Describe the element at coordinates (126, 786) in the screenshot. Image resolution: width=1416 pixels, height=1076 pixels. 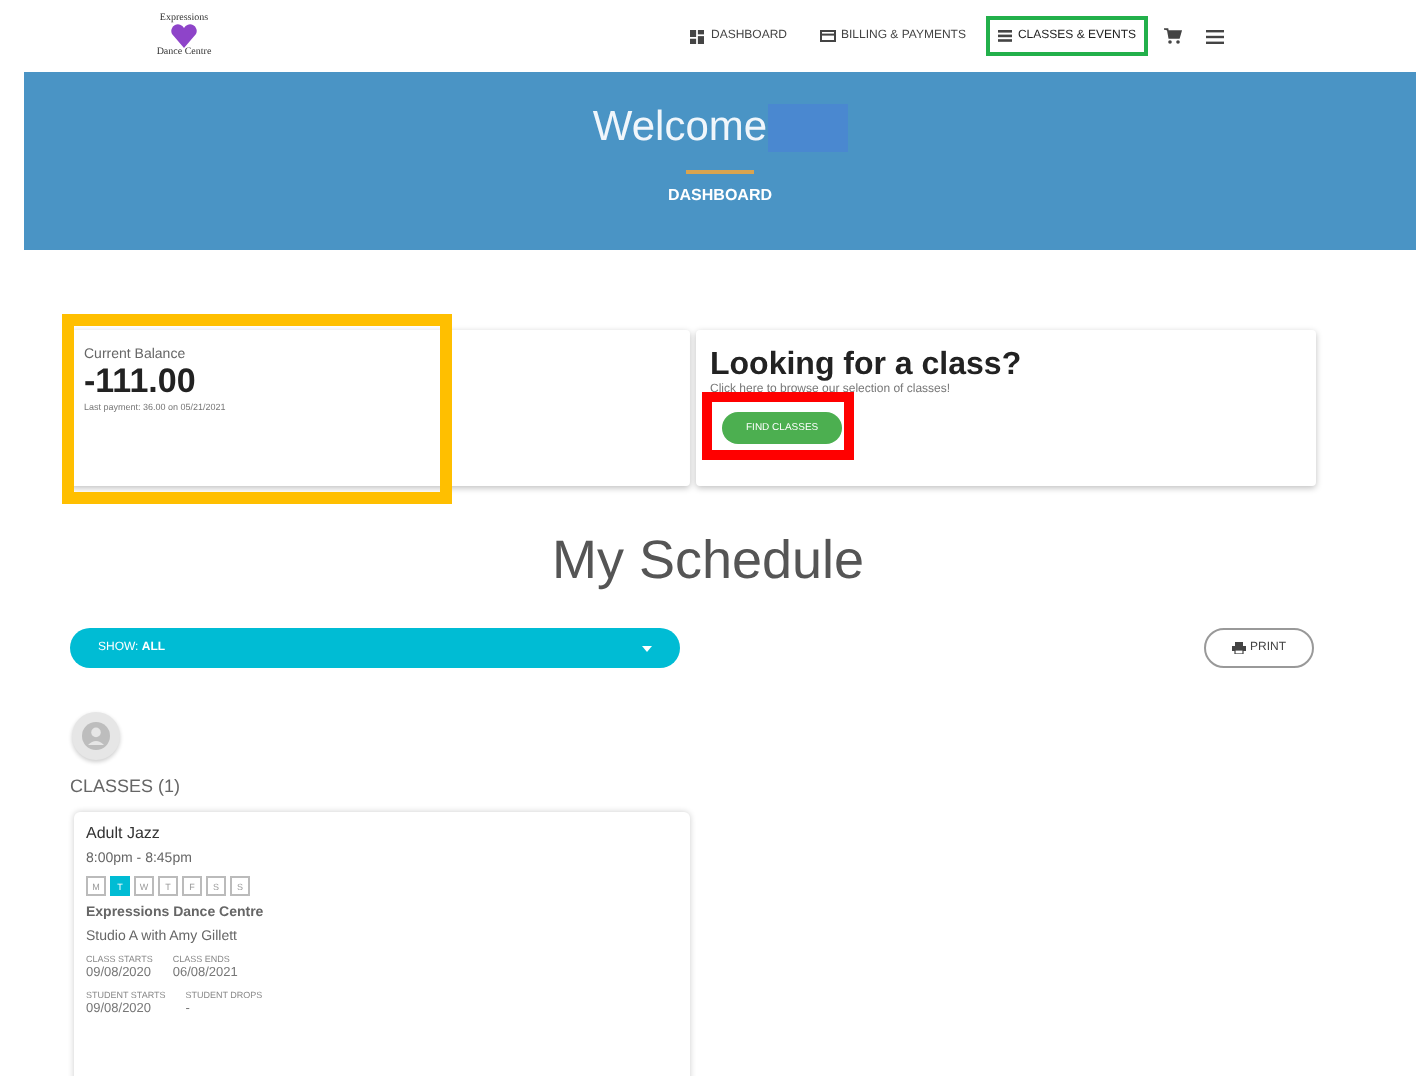
I see `section-heading: CLASSES (1)` at that location.